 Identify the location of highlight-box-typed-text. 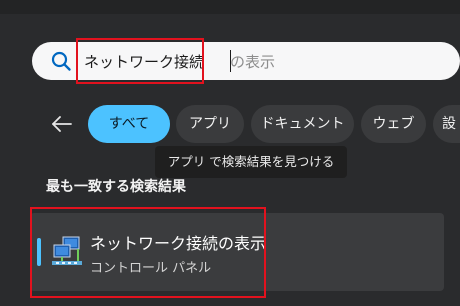
(140, 61).